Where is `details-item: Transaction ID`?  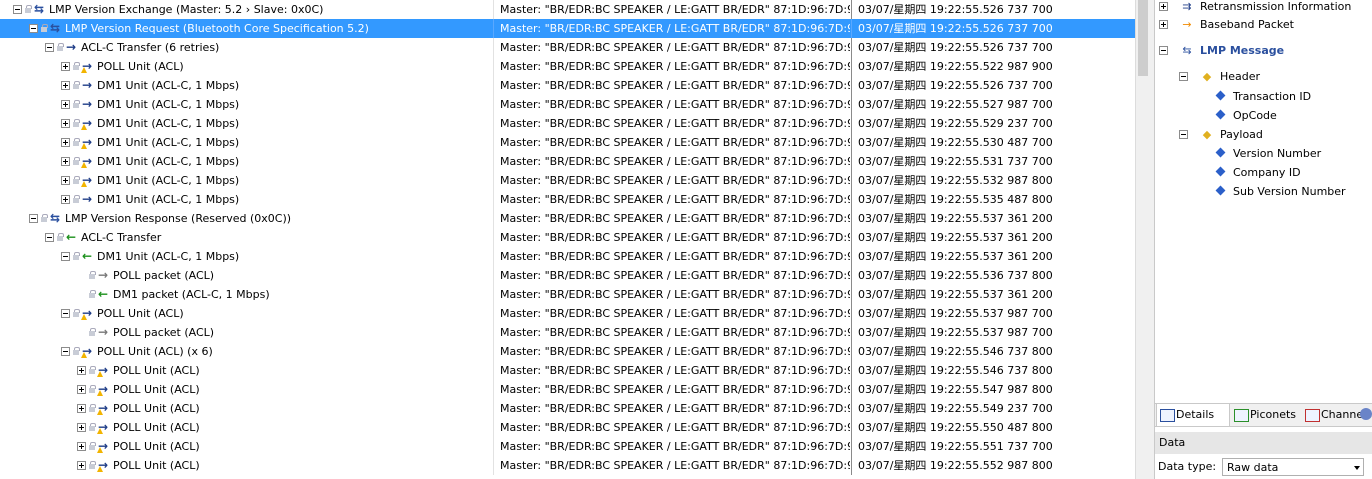 details-item: Transaction ID is located at coordinates (1273, 96).